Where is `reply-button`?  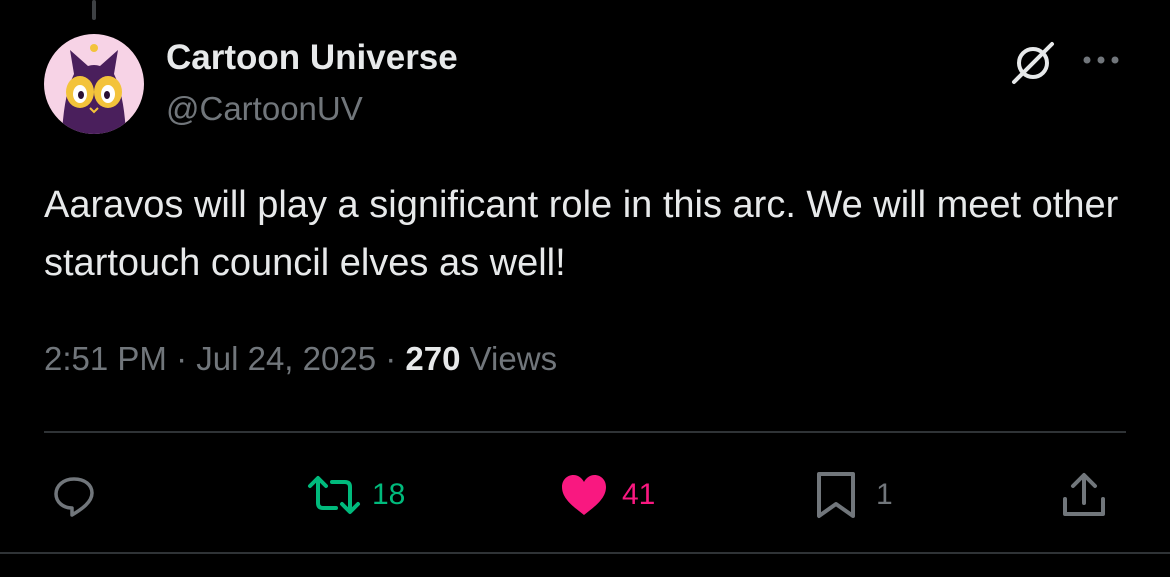 reply-button is located at coordinates (74, 495).